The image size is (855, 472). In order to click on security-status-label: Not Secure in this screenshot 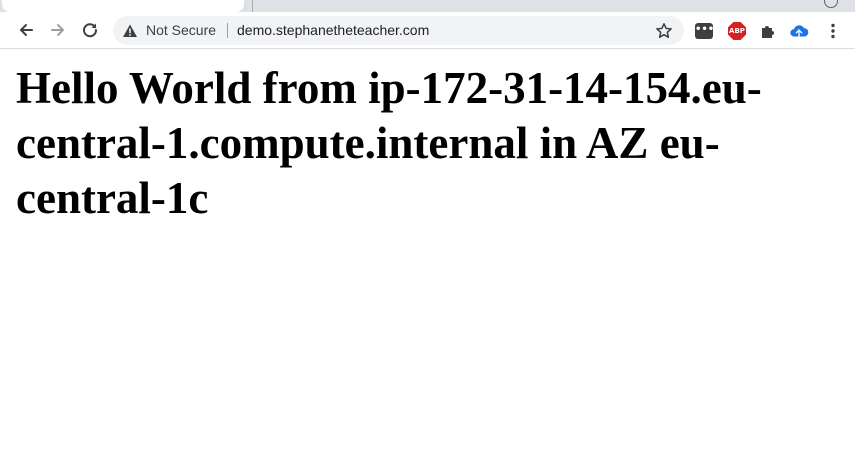, I will do `click(181, 30)`.